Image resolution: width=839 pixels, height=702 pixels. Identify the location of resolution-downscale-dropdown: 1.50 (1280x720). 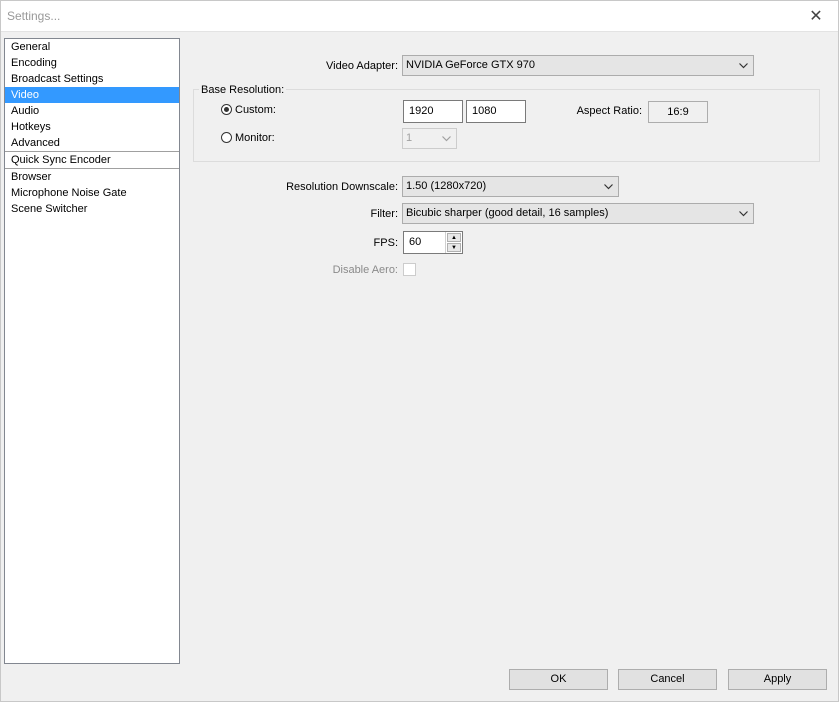
(510, 186).